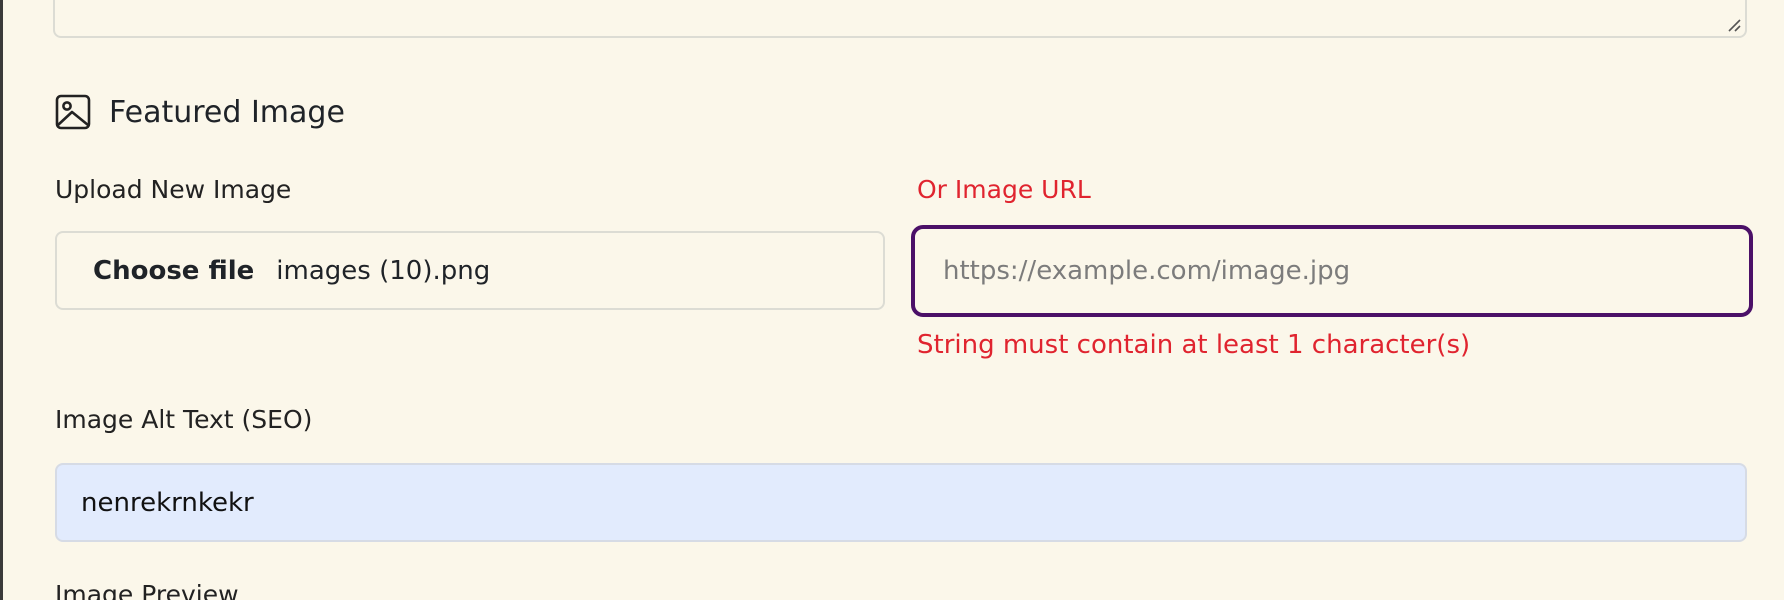  Describe the element at coordinates (901, 502) in the screenshot. I see `alt-text-input` at that location.